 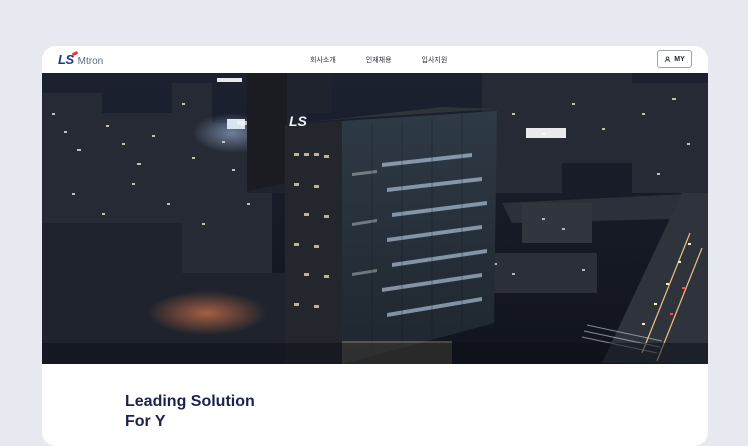 I want to click on site-header: LS Mtron 회사소개 인재채용 입사지원 MY, so click(x=375, y=59).